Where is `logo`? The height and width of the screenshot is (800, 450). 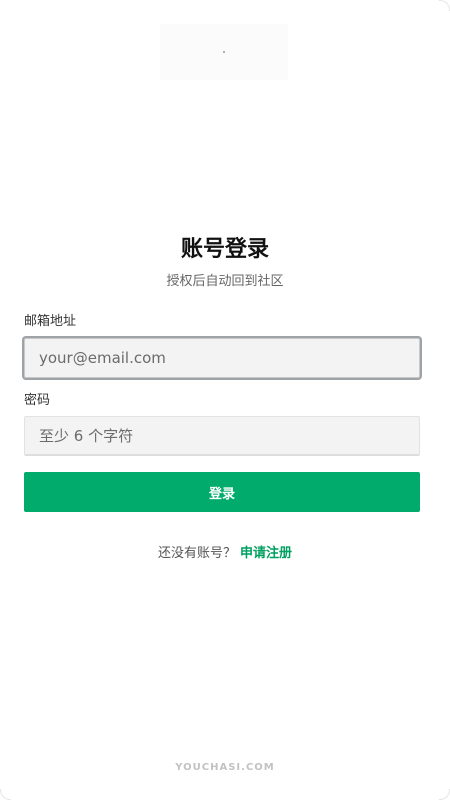
logo is located at coordinates (224, 52).